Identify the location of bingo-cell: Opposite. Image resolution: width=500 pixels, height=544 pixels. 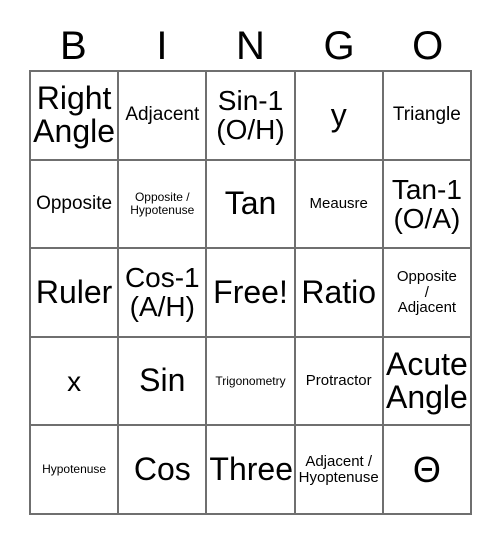
(75, 205).